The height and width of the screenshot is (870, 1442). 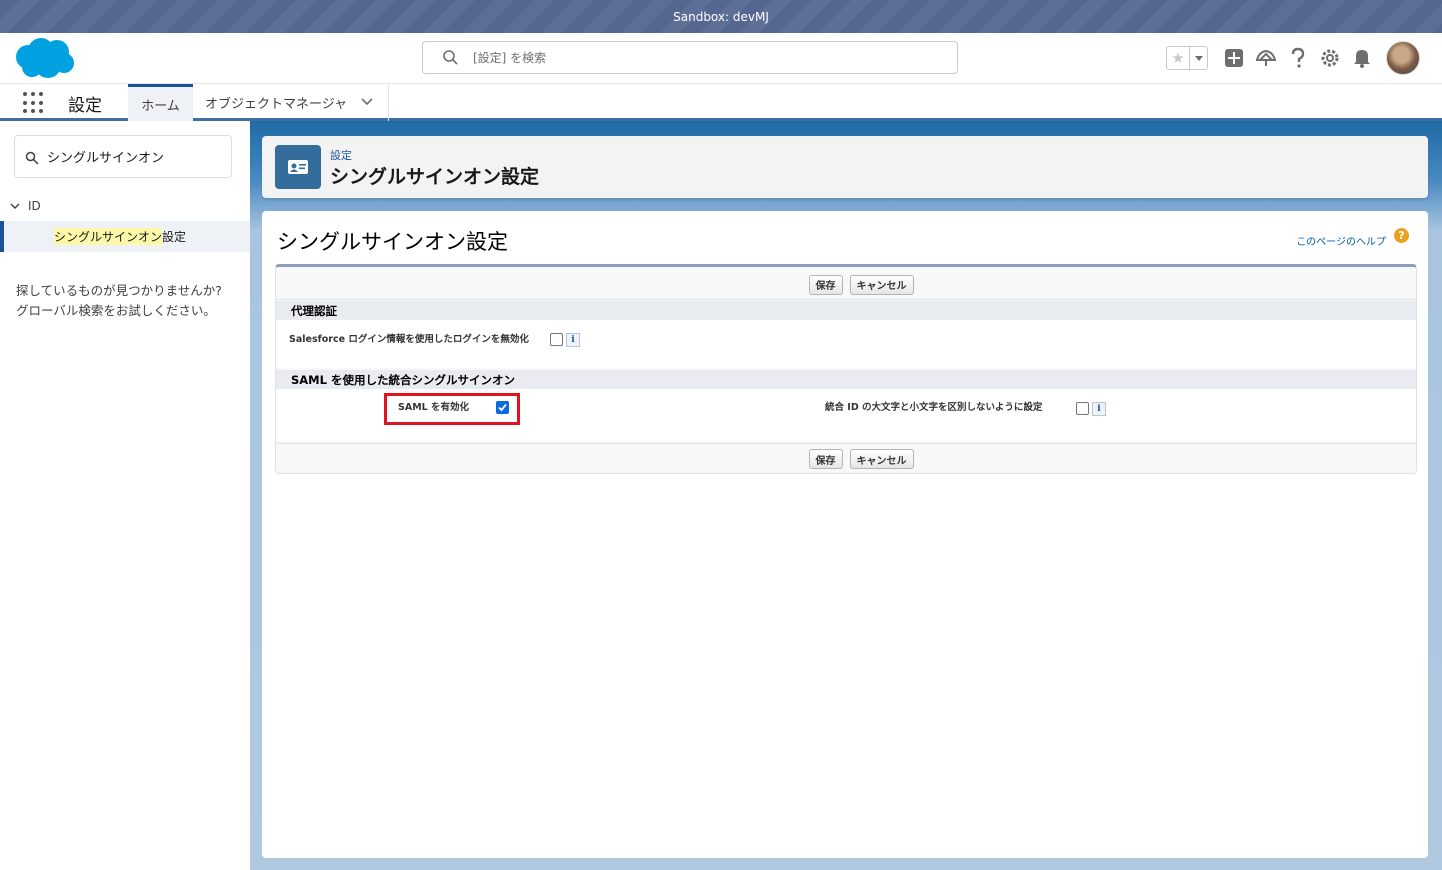 I want to click on star-icon: ★, so click(x=1178, y=58).